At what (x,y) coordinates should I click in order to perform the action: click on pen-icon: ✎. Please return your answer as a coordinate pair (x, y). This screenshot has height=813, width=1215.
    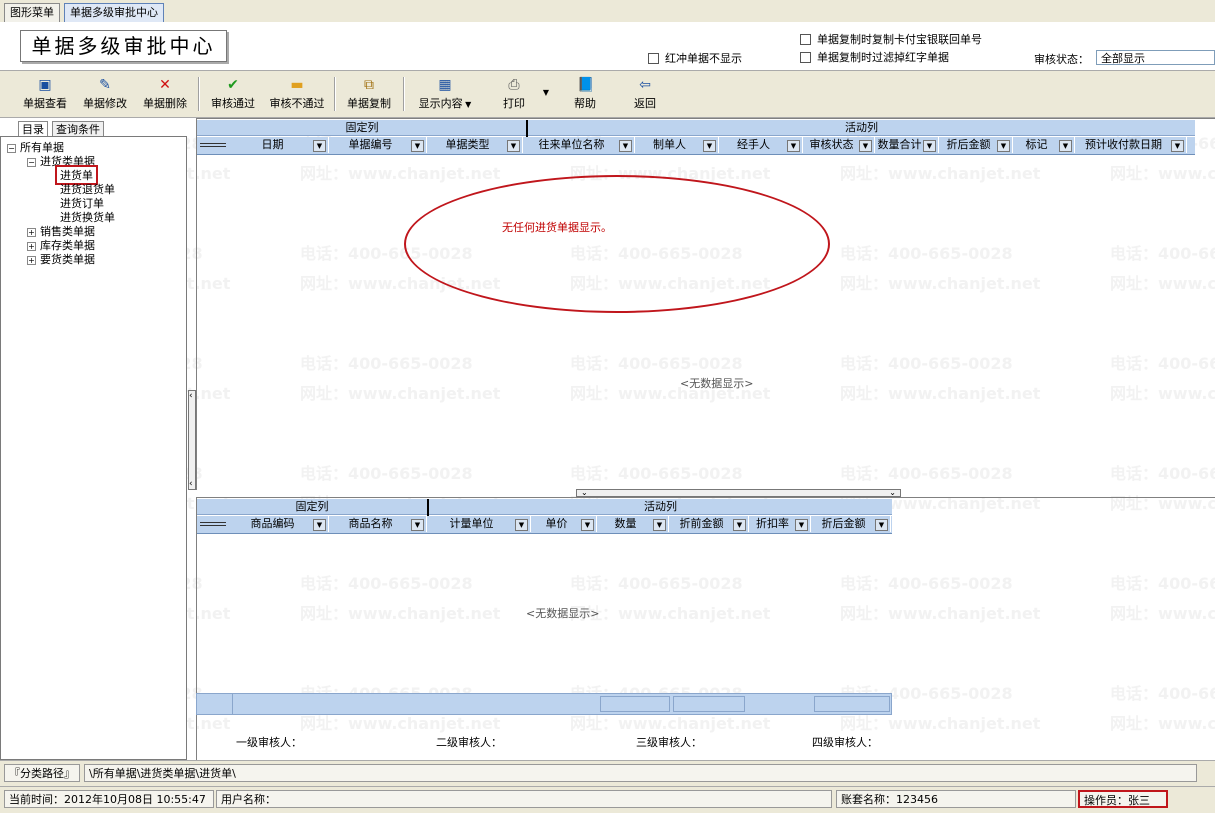
    Looking at the image, I should click on (105, 85).